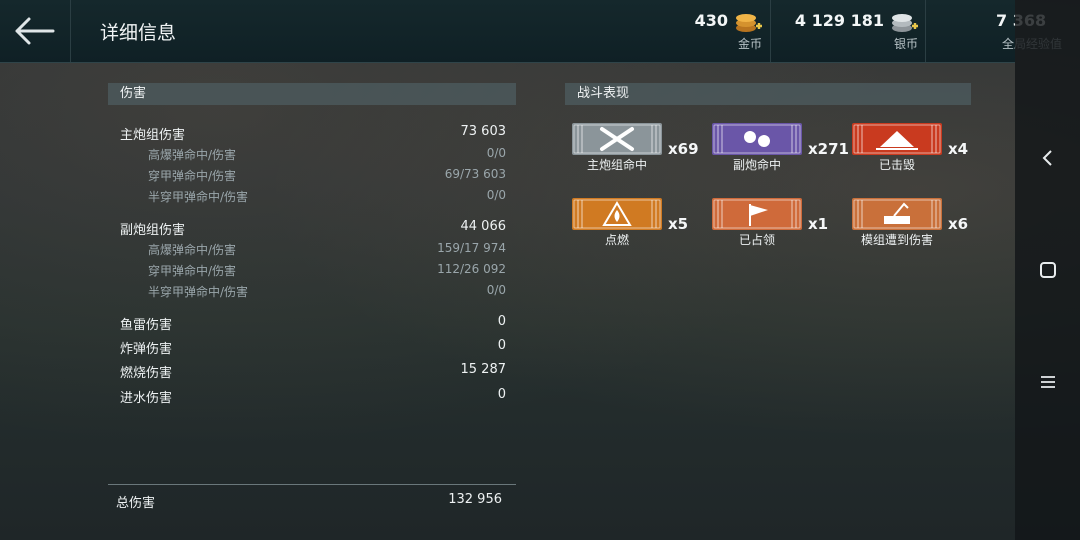 The image size is (1080, 540). Describe the element at coordinates (896, 240) in the screenshot. I see `medal-label: 模组遭到伤害` at that location.